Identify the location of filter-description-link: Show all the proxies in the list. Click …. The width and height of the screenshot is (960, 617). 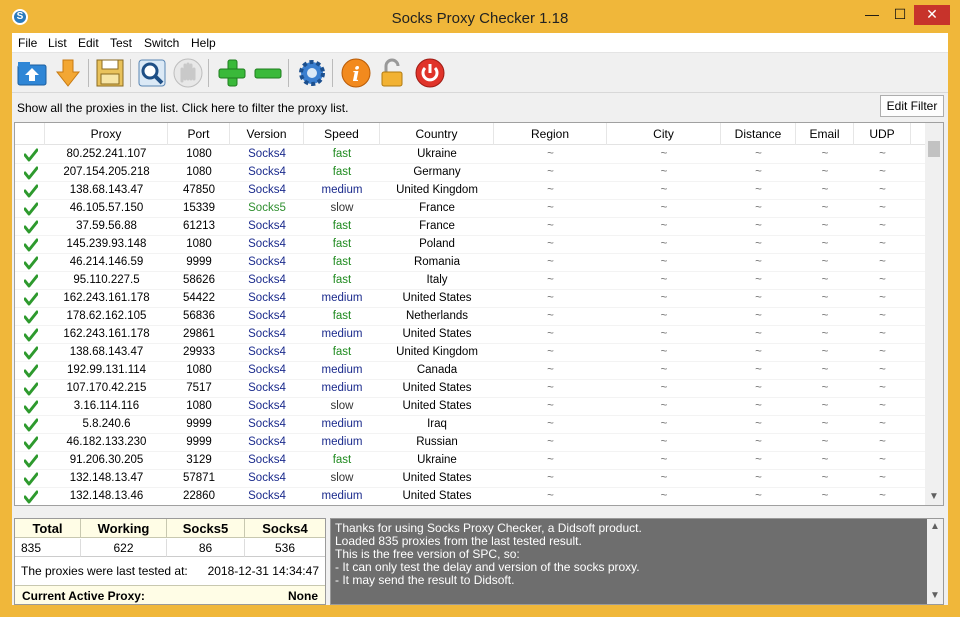
(182, 108).